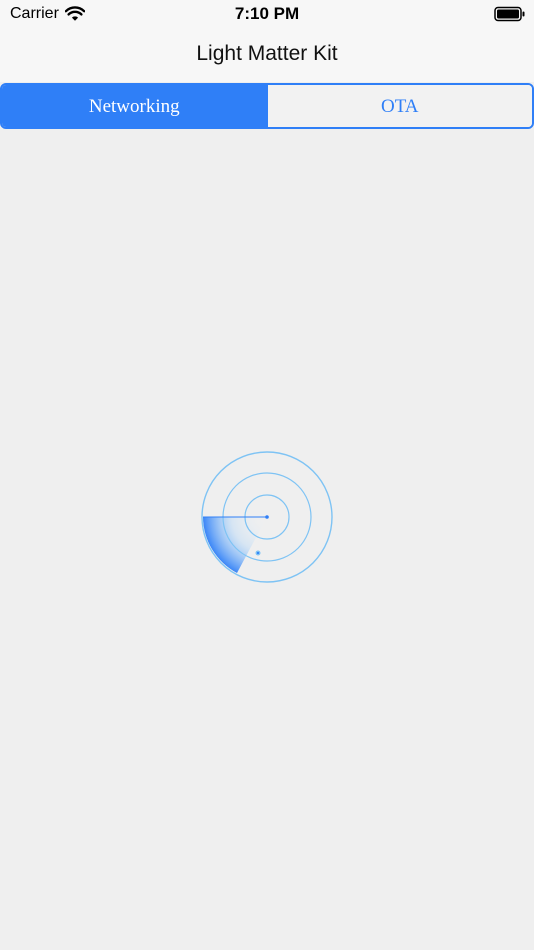  Describe the element at coordinates (235, 545) in the screenshot. I see `radar-sweep` at that location.